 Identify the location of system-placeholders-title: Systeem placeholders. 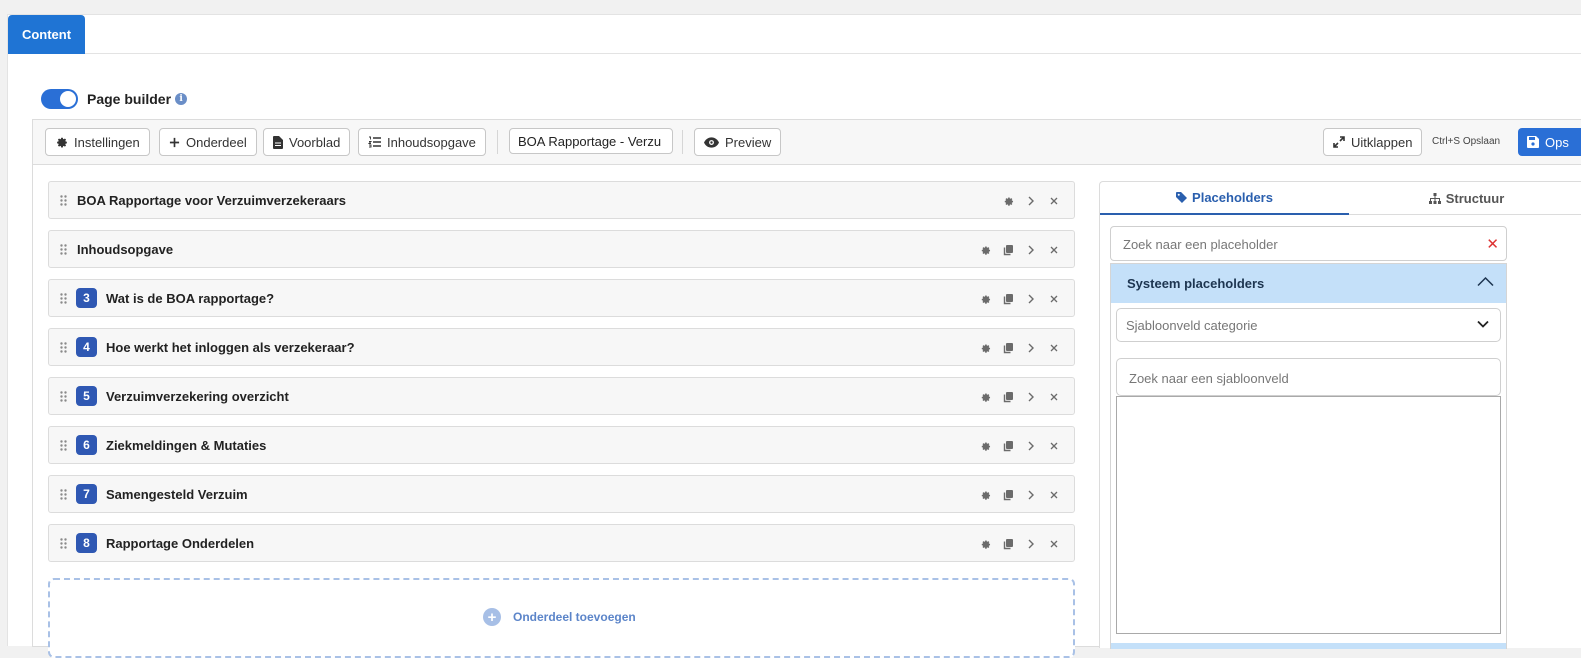
(1196, 283).